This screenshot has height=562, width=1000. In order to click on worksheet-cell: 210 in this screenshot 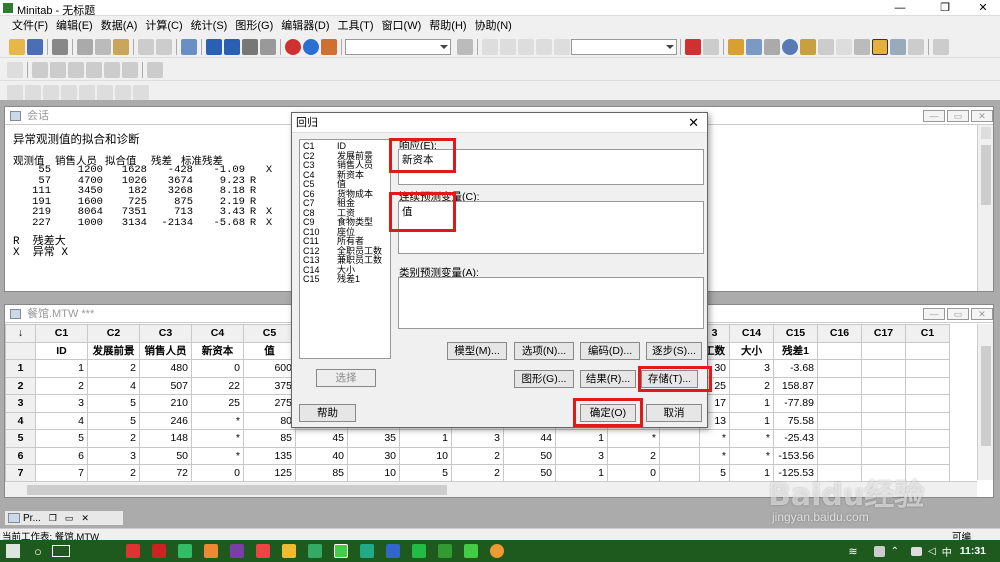, I will do `click(165, 403)`.